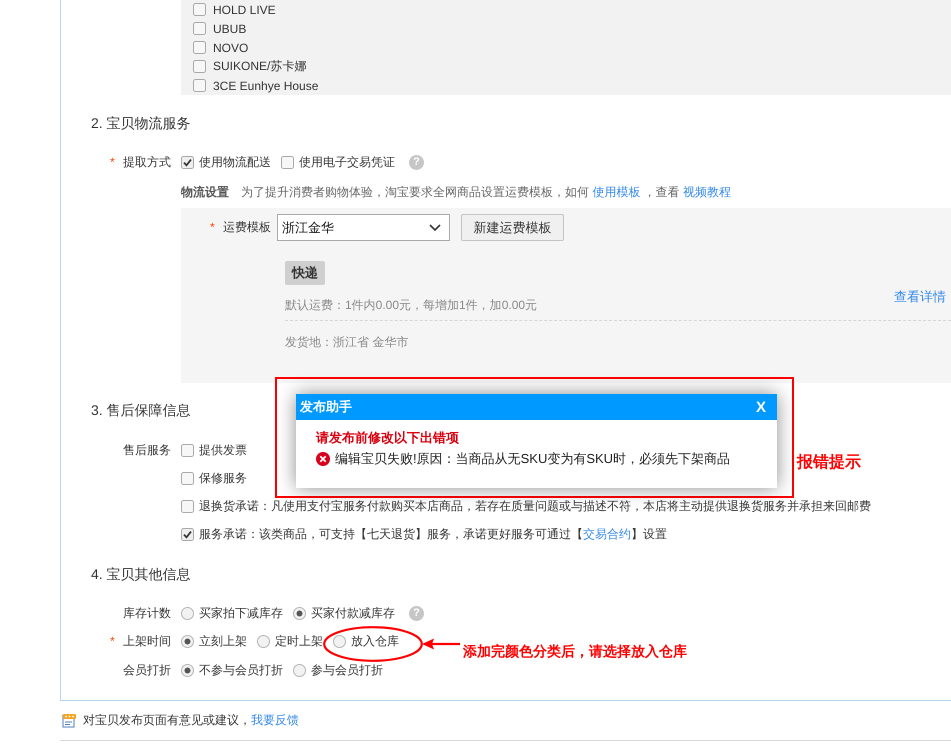  Describe the element at coordinates (486, 192) in the screenshot. I see `notice-text: 为了提升消费者购物体验，淘宝要求全网商品设置运费模板，如何 使用模板 ，查看 视频教程` at that location.